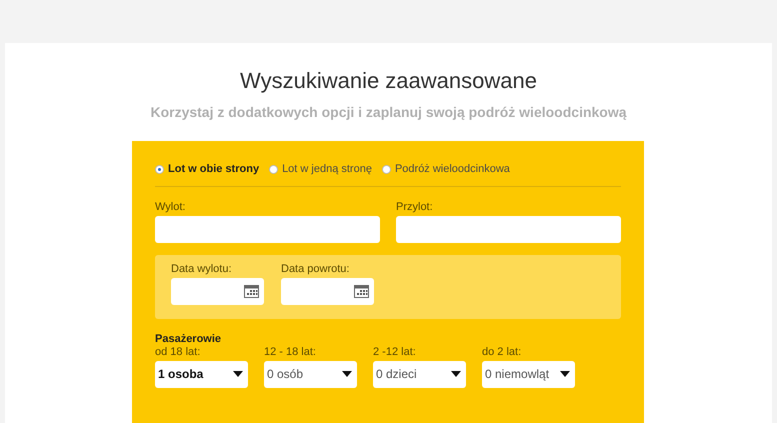  What do you see at coordinates (202, 269) in the screenshot?
I see `field-label: Data wylotu:` at bounding box center [202, 269].